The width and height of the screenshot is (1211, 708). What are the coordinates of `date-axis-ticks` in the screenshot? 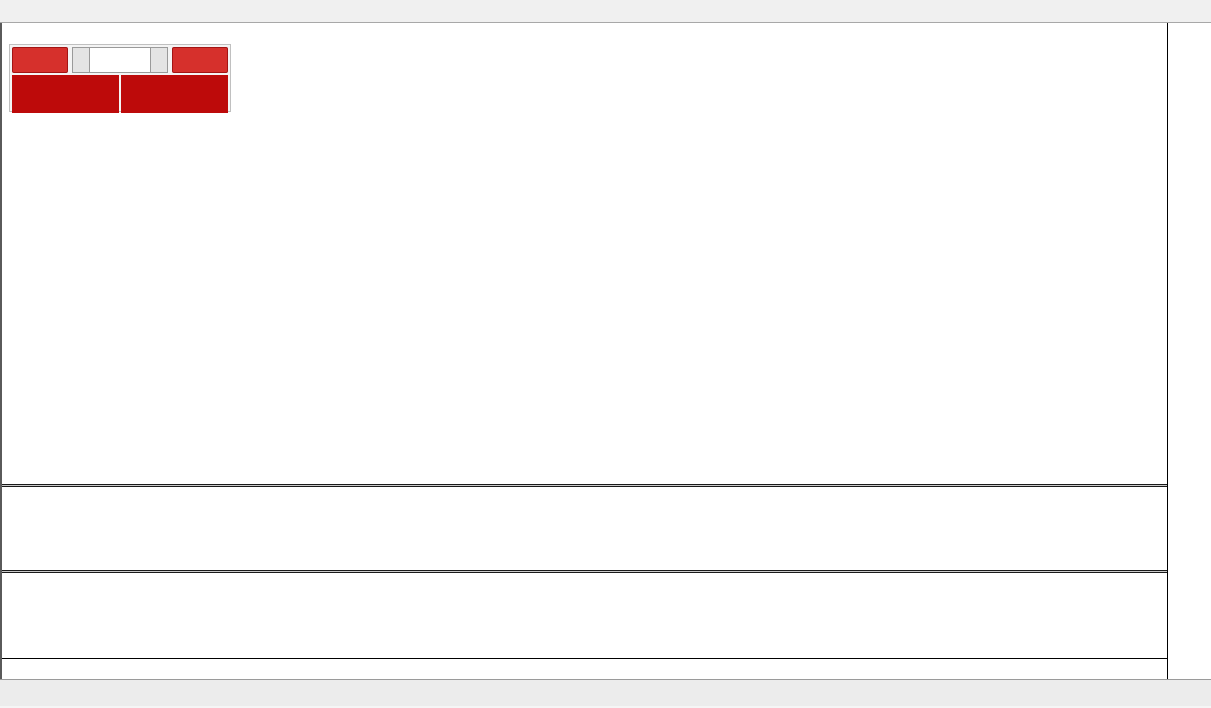 It's located at (585, 669).